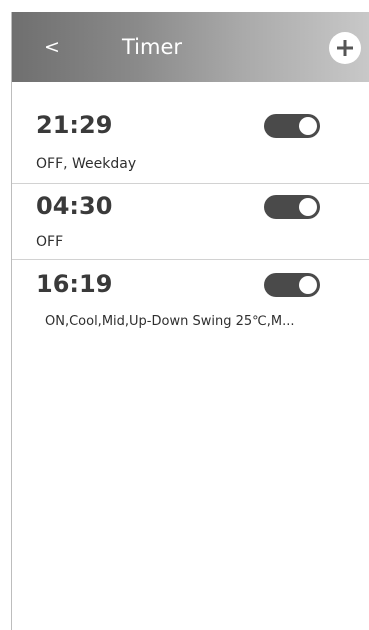 This screenshot has height=630, width=369. Describe the element at coordinates (190, 222) in the screenshot. I see `timer-item: 04:30 OFF` at that location.